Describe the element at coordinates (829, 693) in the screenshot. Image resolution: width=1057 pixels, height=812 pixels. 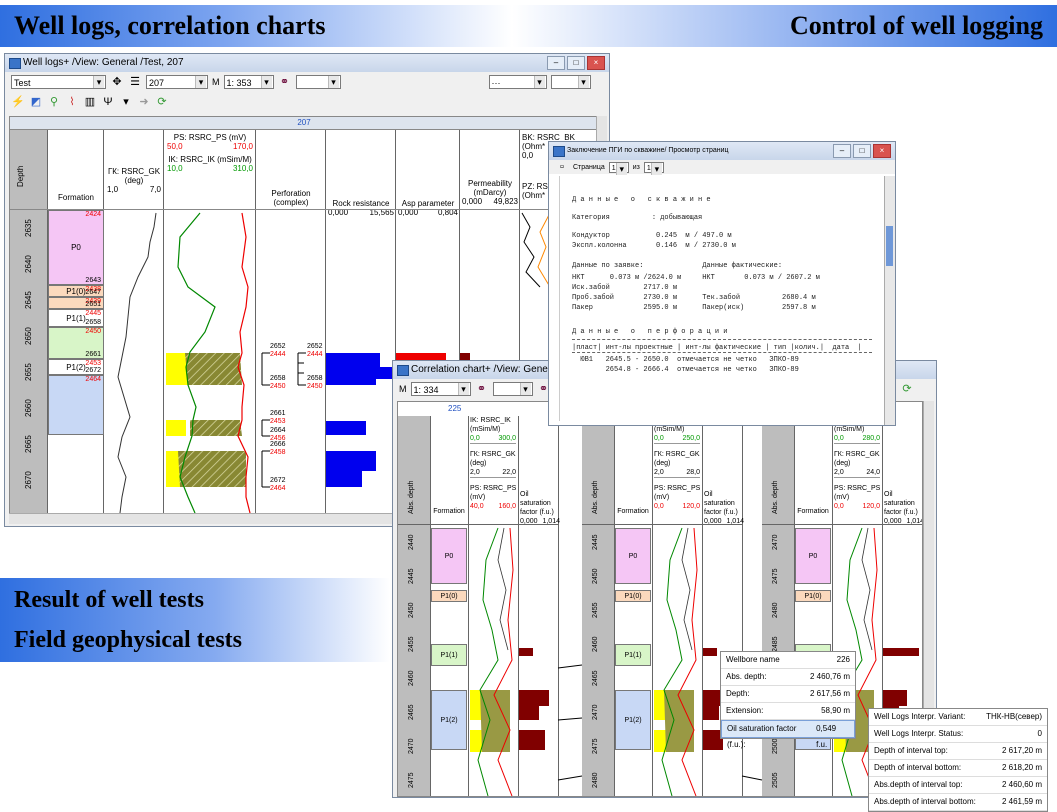
I see `tooltip-value: 2 617,56 m` at that location.